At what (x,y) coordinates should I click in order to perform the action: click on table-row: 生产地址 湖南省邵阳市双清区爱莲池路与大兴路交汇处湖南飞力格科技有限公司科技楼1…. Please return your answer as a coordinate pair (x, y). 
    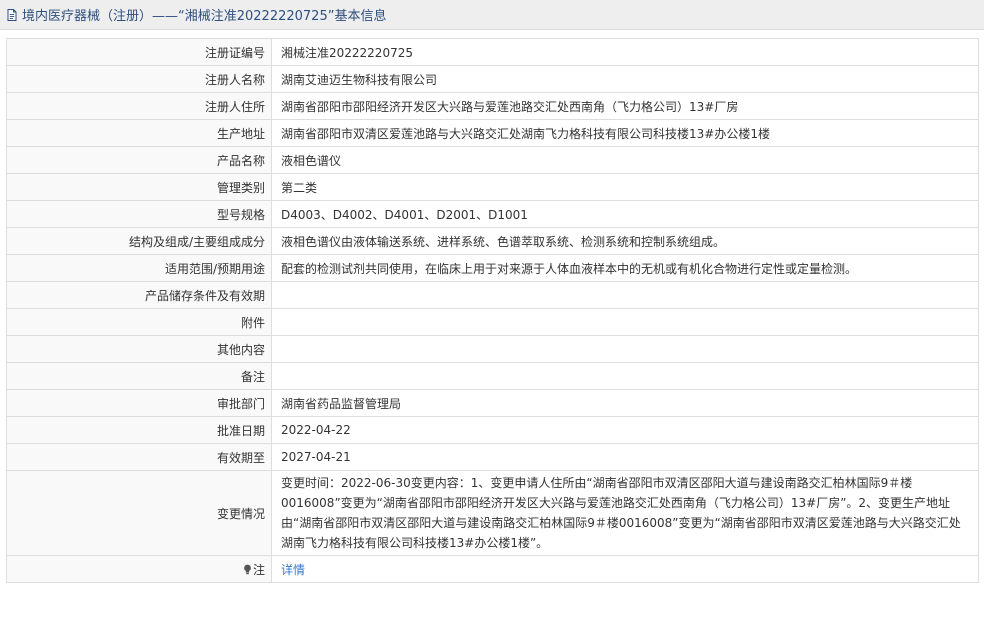
    Looking at the image, I should click on (492, 133).